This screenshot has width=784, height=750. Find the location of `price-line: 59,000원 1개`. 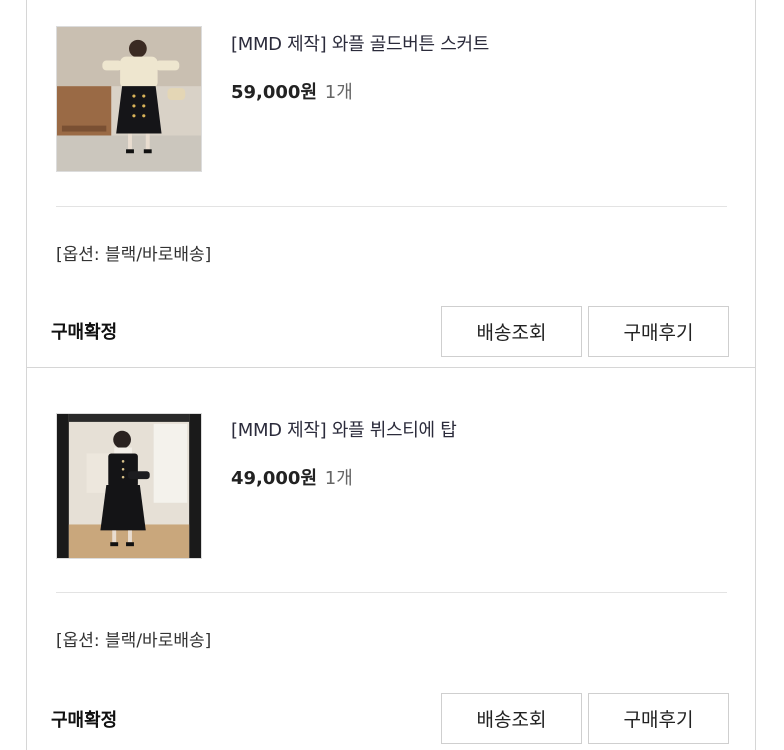

price-line: 59,000원 1개 is located at coordinates (292, 91).